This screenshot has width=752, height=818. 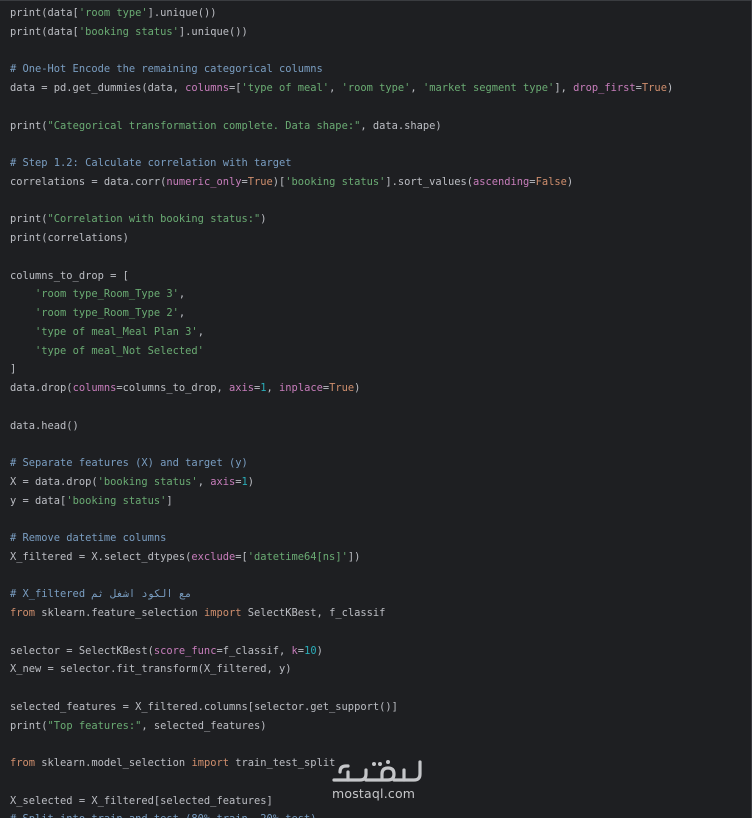 I want to click on editor-top-border, so click(x=376, y=0).